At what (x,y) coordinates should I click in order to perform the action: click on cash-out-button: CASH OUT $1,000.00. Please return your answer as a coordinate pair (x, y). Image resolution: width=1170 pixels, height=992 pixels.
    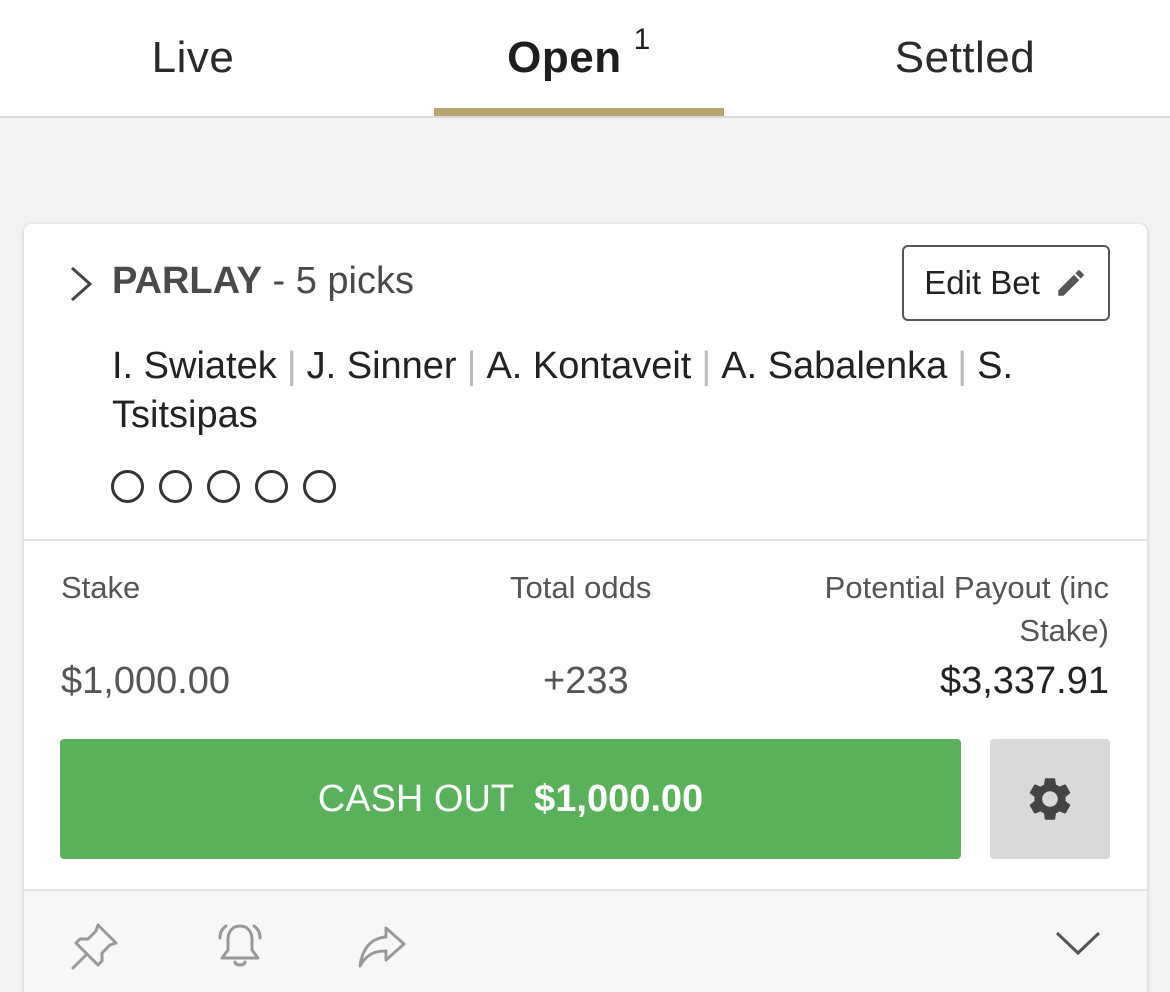
    Looking at the image, I should click on (510, 799).